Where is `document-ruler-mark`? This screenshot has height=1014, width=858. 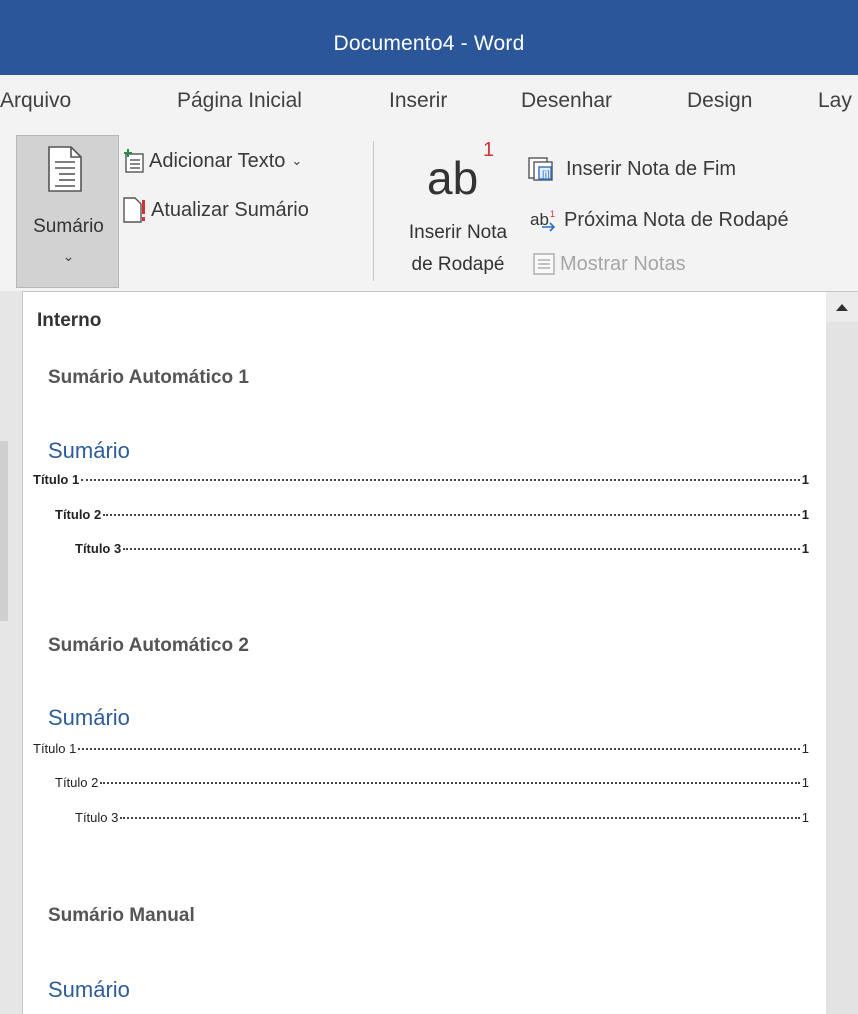 document-ruler-mark is located at coordinates (4, 531).